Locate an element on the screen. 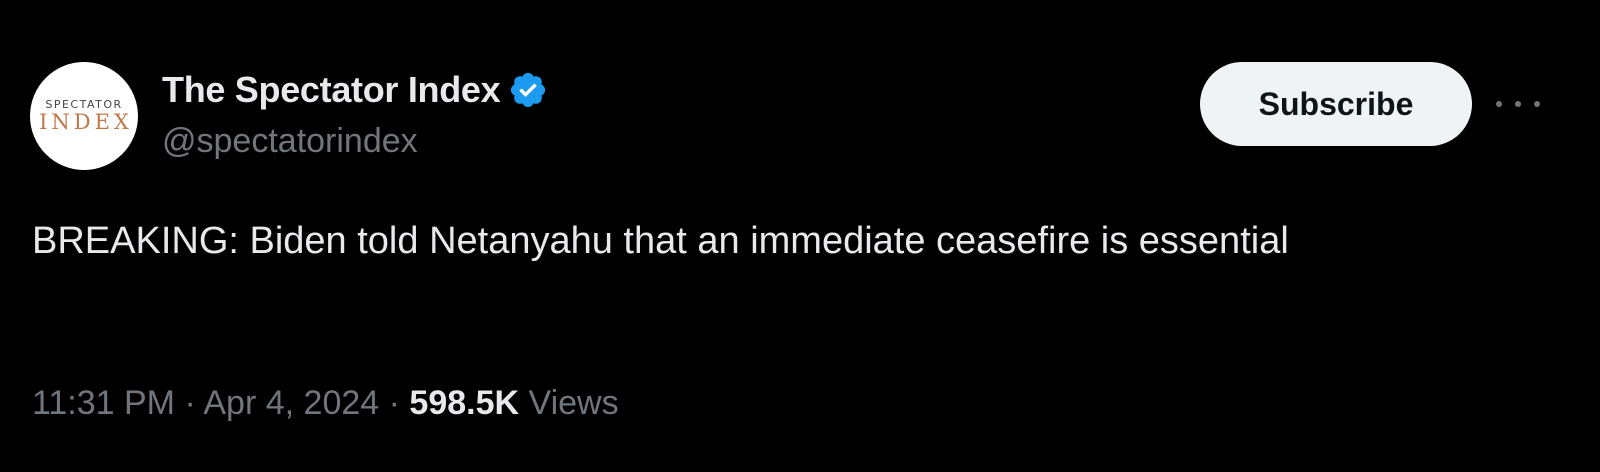  verified-badge-icon is located at coordinates (528, 90).